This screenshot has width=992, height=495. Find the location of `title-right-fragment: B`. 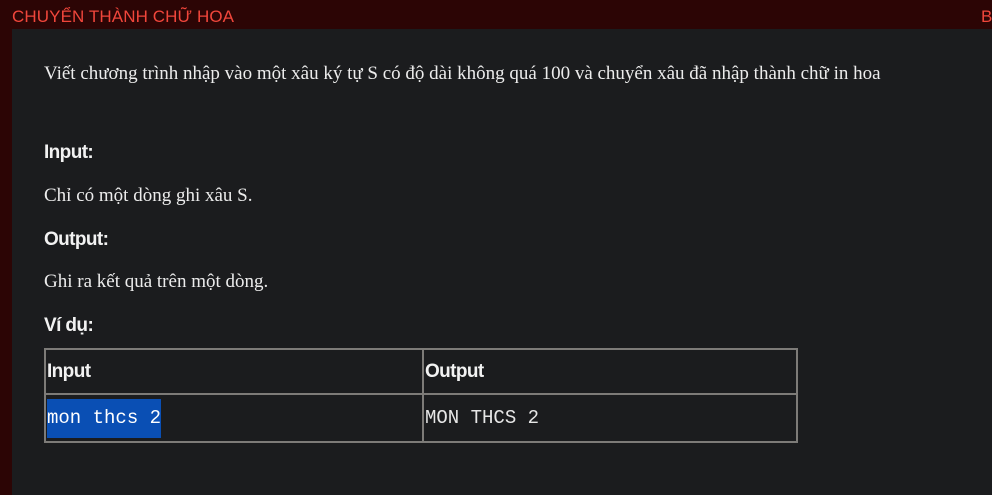

title-right-fragment: B is located at coordinates (986, 16).